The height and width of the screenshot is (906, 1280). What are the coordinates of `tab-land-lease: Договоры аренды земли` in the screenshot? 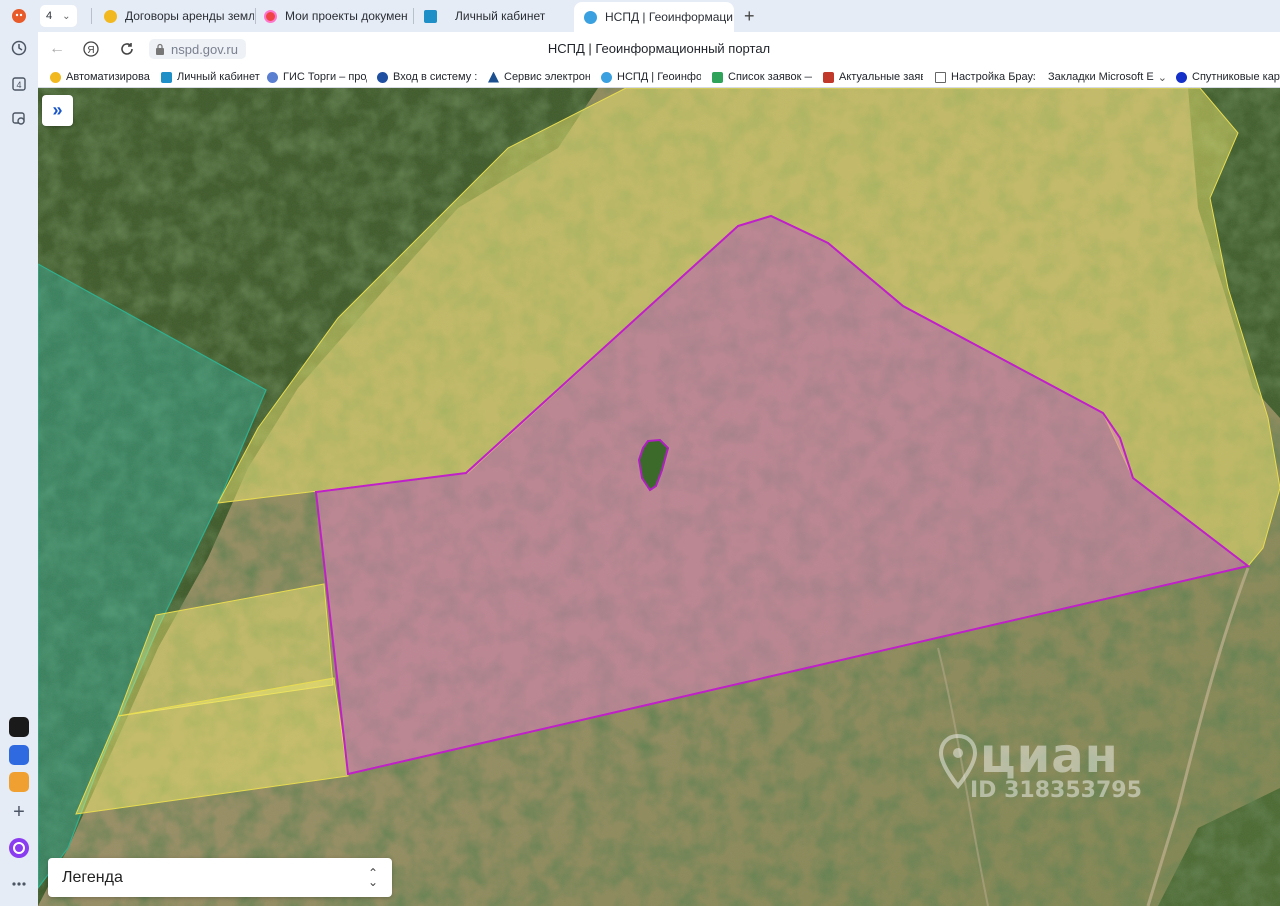 It's located at (179, 16).